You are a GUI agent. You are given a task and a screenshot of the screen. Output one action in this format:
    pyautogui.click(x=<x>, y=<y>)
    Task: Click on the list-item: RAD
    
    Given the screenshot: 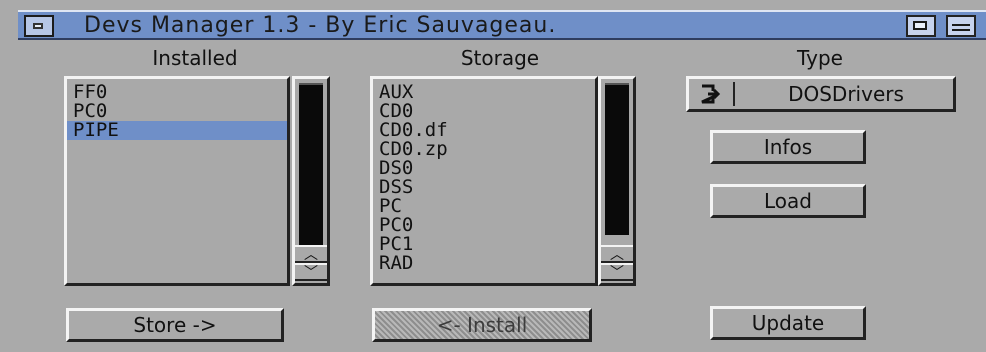 What is the action you would take?
    pyautogui.click(x=484, y=263)
    